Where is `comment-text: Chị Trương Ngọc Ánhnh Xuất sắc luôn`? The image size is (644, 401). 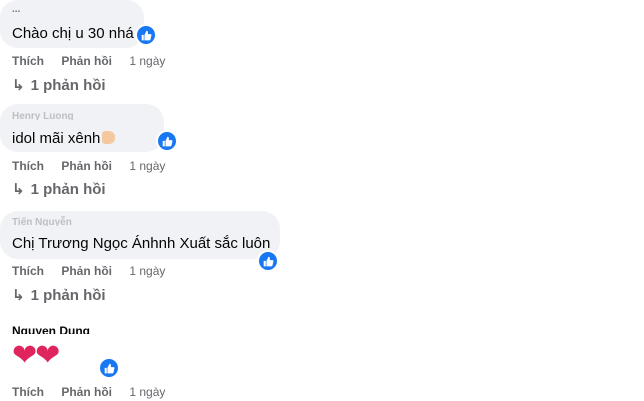 comment-text: Chị Trương Ngọc Ánhnh Xuất sắc luôn is located at coordinates (141, 243).